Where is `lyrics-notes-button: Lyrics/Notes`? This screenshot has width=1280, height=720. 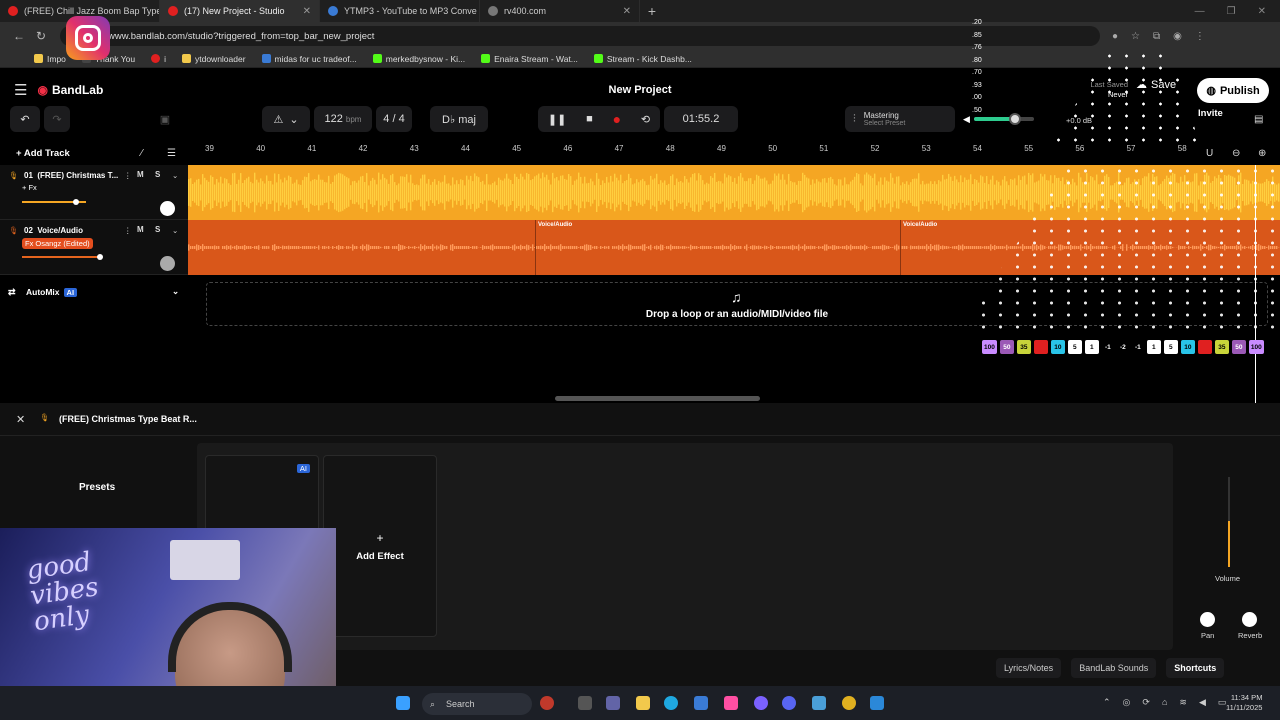
lyrics-notes-button: Lyrics/Notes is located at coordinates (1029, 668).